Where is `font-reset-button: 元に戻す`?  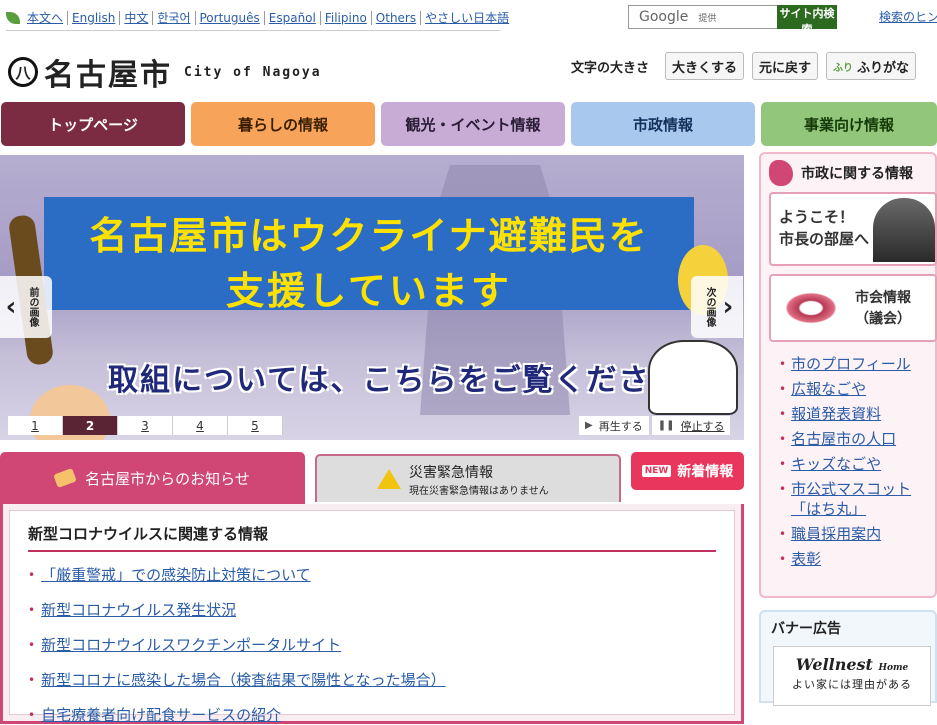 font-reset-button: 元に戻す is located at coordinates (785, 66).